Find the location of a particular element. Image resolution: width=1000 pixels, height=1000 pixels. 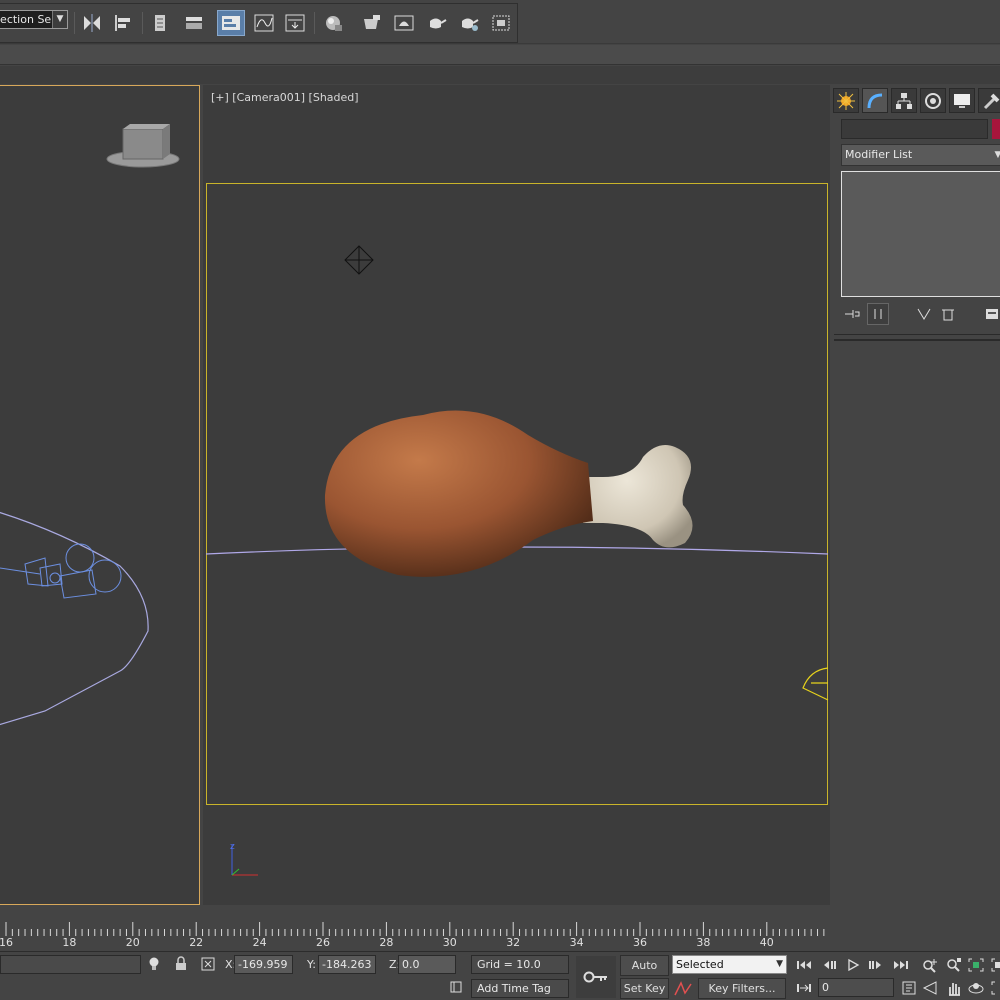

hierarchy-icon is located at coordinates (904, 100).